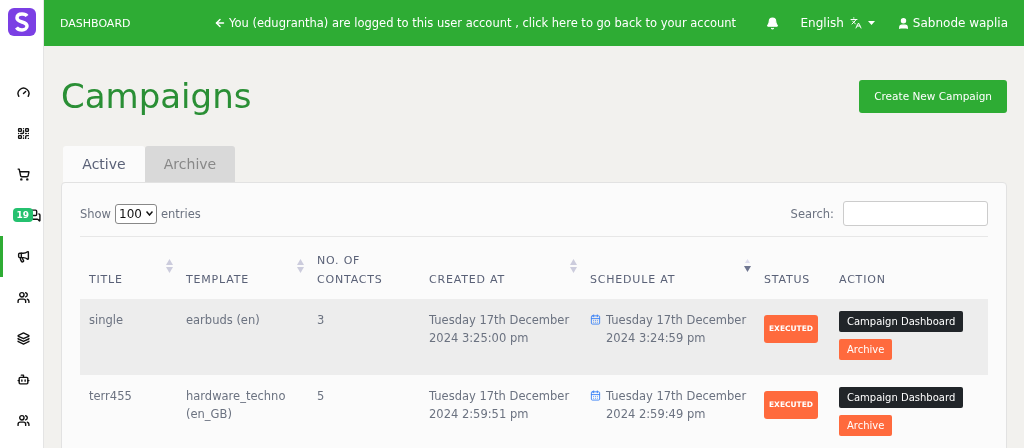 Image resolution: width=1024 pixels, height=448 pixels. Describe the element at coordinates (23, 338) in the screenshot. I see `layers-icon` at that location.